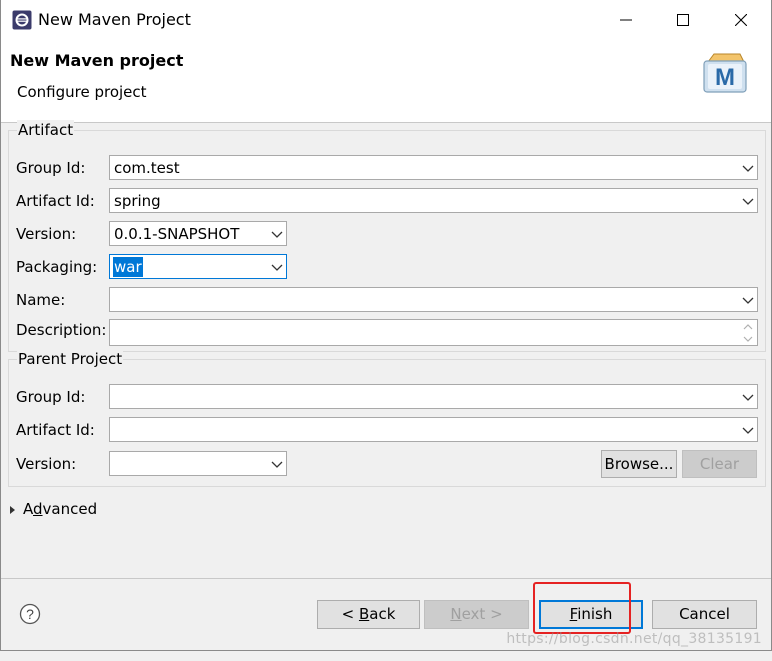 Image resolution: width=772 pixels, height=661 pixels. Describe the element at coordinates (725, 77) in the screenshot. I see `svg-text: M` at that location.